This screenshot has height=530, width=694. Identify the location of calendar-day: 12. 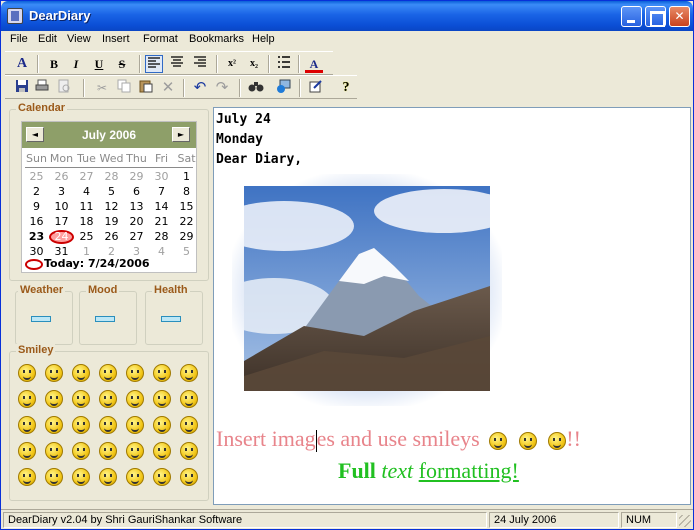
(111, 206).